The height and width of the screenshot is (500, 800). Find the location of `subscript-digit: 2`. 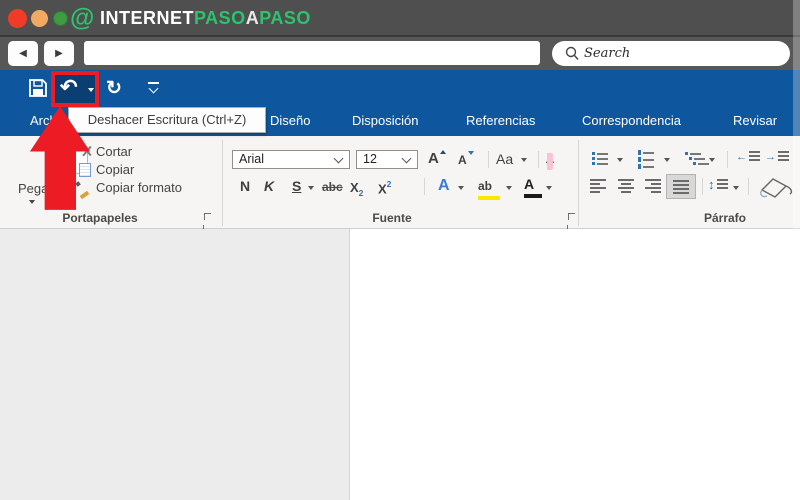

subscript-digit: 2 is located at coordinates (361, 193).